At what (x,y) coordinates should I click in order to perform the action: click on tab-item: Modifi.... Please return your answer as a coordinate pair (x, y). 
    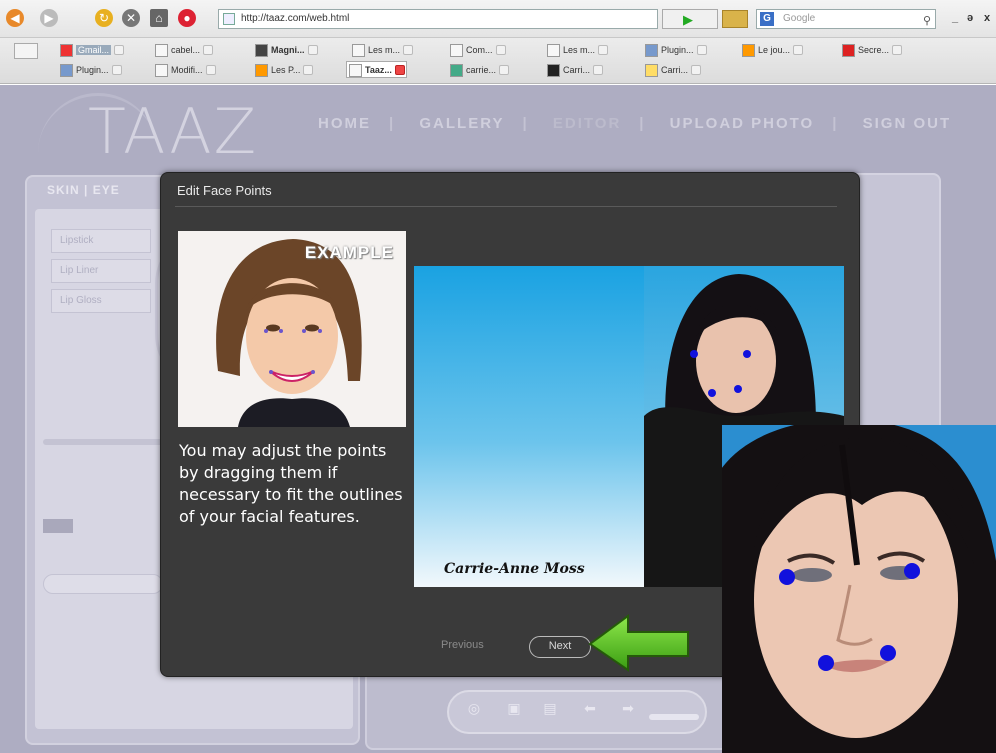
    Looking at the image, I should click on (185, 70).